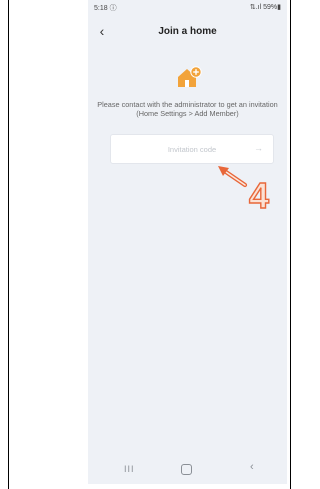 This screenshot has width=320, height=489. What do you see at coordinates (8, 244) in the screenshot?
I see `page-border-left` at bounding box center [8, 244].